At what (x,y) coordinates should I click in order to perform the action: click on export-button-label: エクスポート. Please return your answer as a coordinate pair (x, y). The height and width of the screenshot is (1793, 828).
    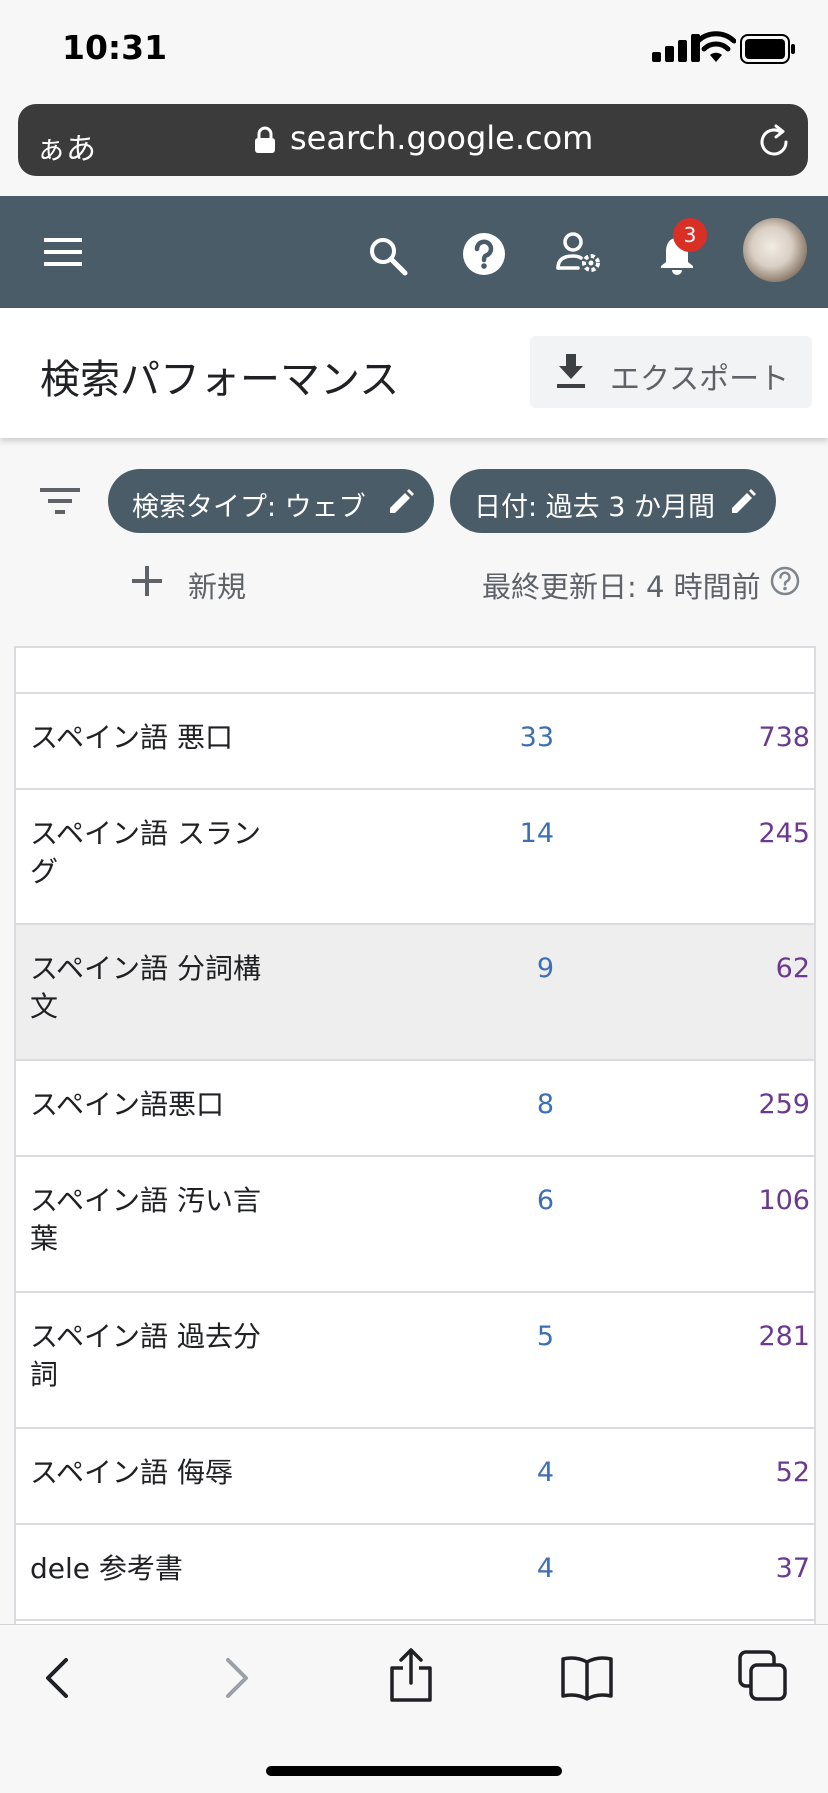
    Looking at the image, I should click on (700, 379).